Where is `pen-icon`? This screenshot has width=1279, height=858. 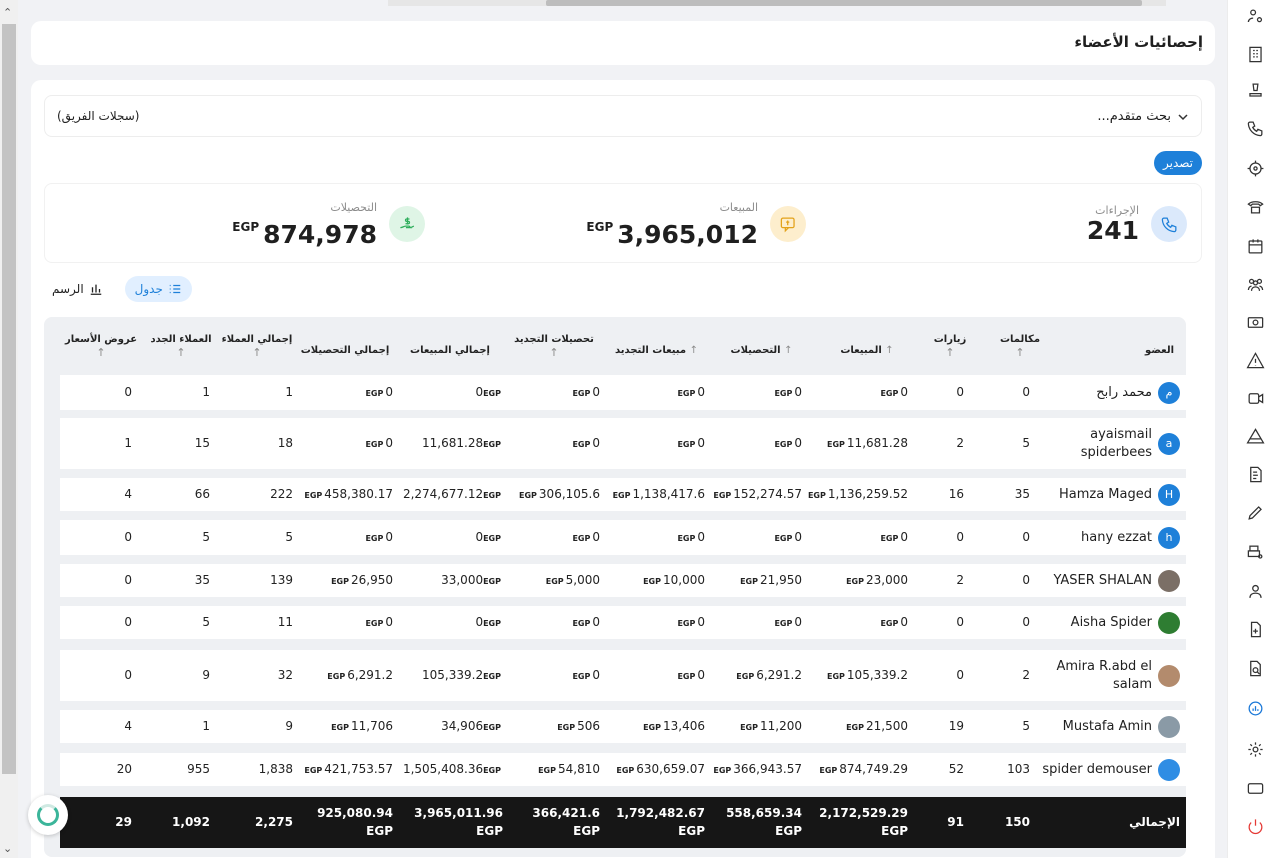
pen-icon is located at coordinates (1255, 512).